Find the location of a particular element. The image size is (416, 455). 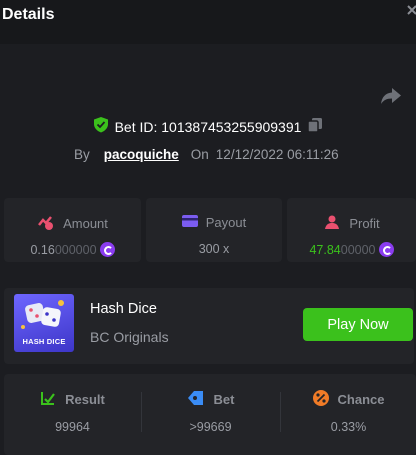

profit-value-trailing: 00000 is located at coordinates (358, 249).